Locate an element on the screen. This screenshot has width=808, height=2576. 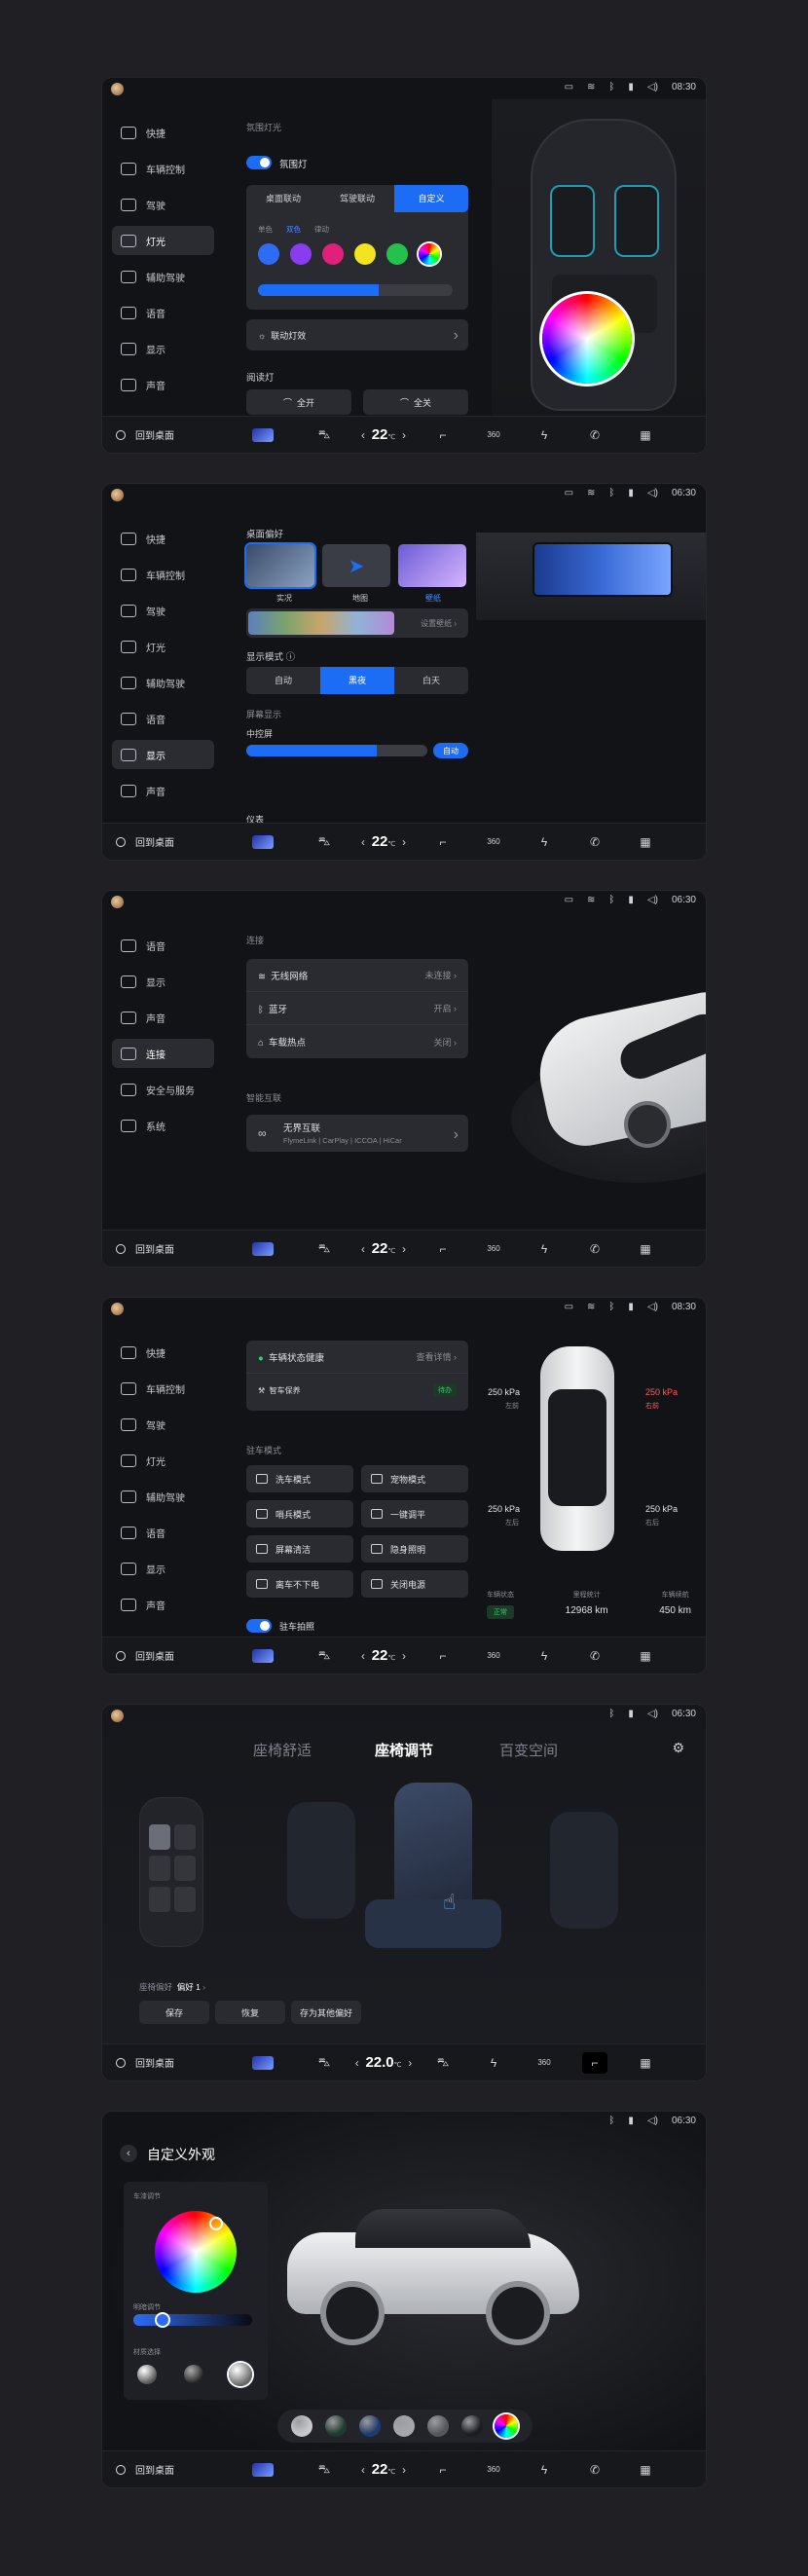
sidebar-item: 声音 is located at coordinates (163, 1604).